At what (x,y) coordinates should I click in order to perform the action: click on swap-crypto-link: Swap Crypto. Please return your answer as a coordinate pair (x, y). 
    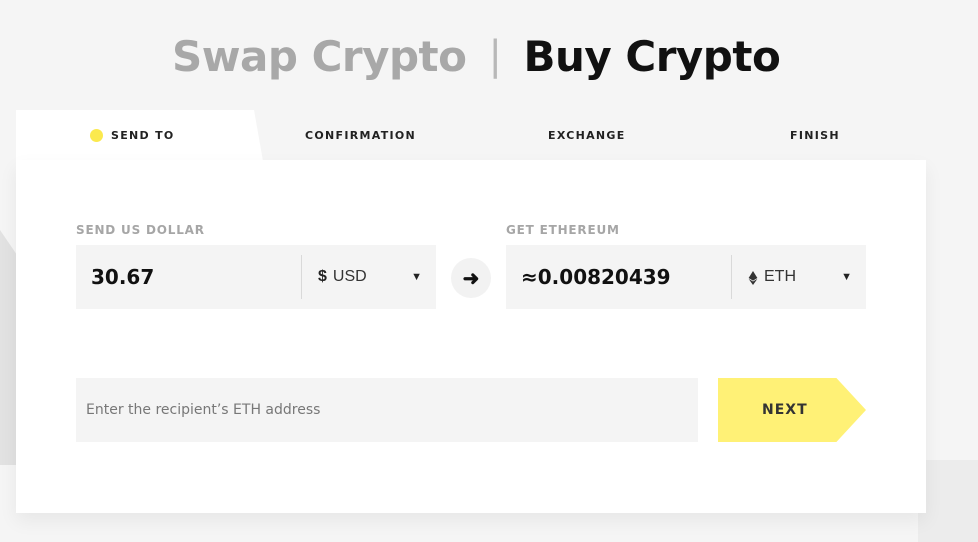
    Looking at the image, I should click on (319, 56).